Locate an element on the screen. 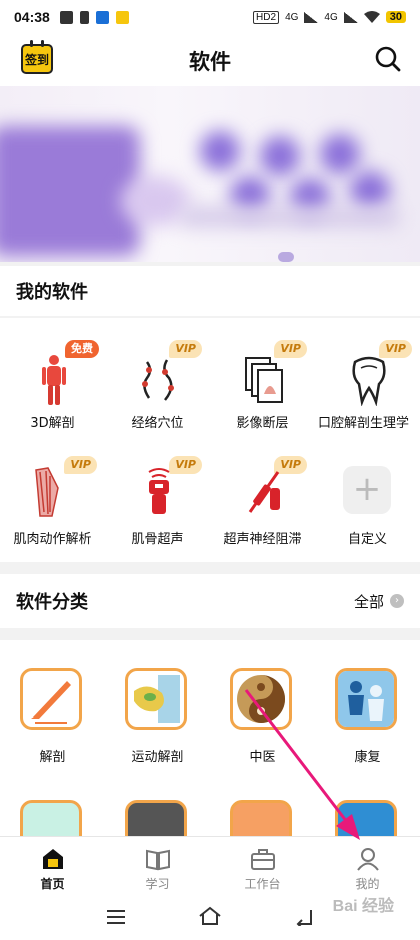 The image size is (420, 940). app-meridian-points: VIP 经络穴位 is located at coordinates (157, 383).